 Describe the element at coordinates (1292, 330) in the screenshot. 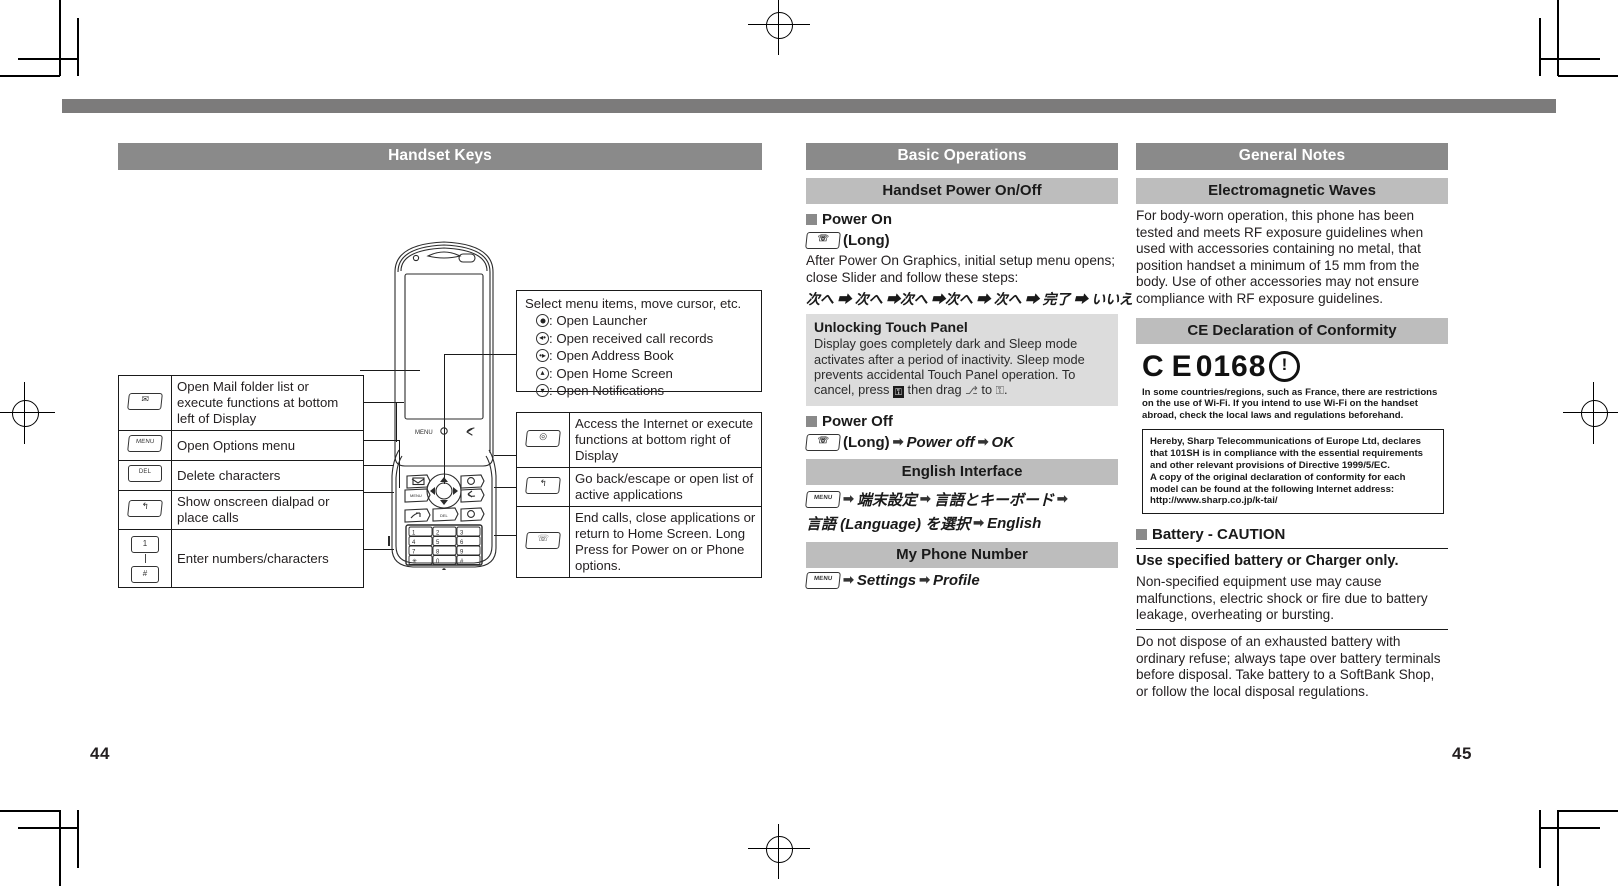

I see `subsection-ce-declaration: CE Declaration of Conformity` at that location.